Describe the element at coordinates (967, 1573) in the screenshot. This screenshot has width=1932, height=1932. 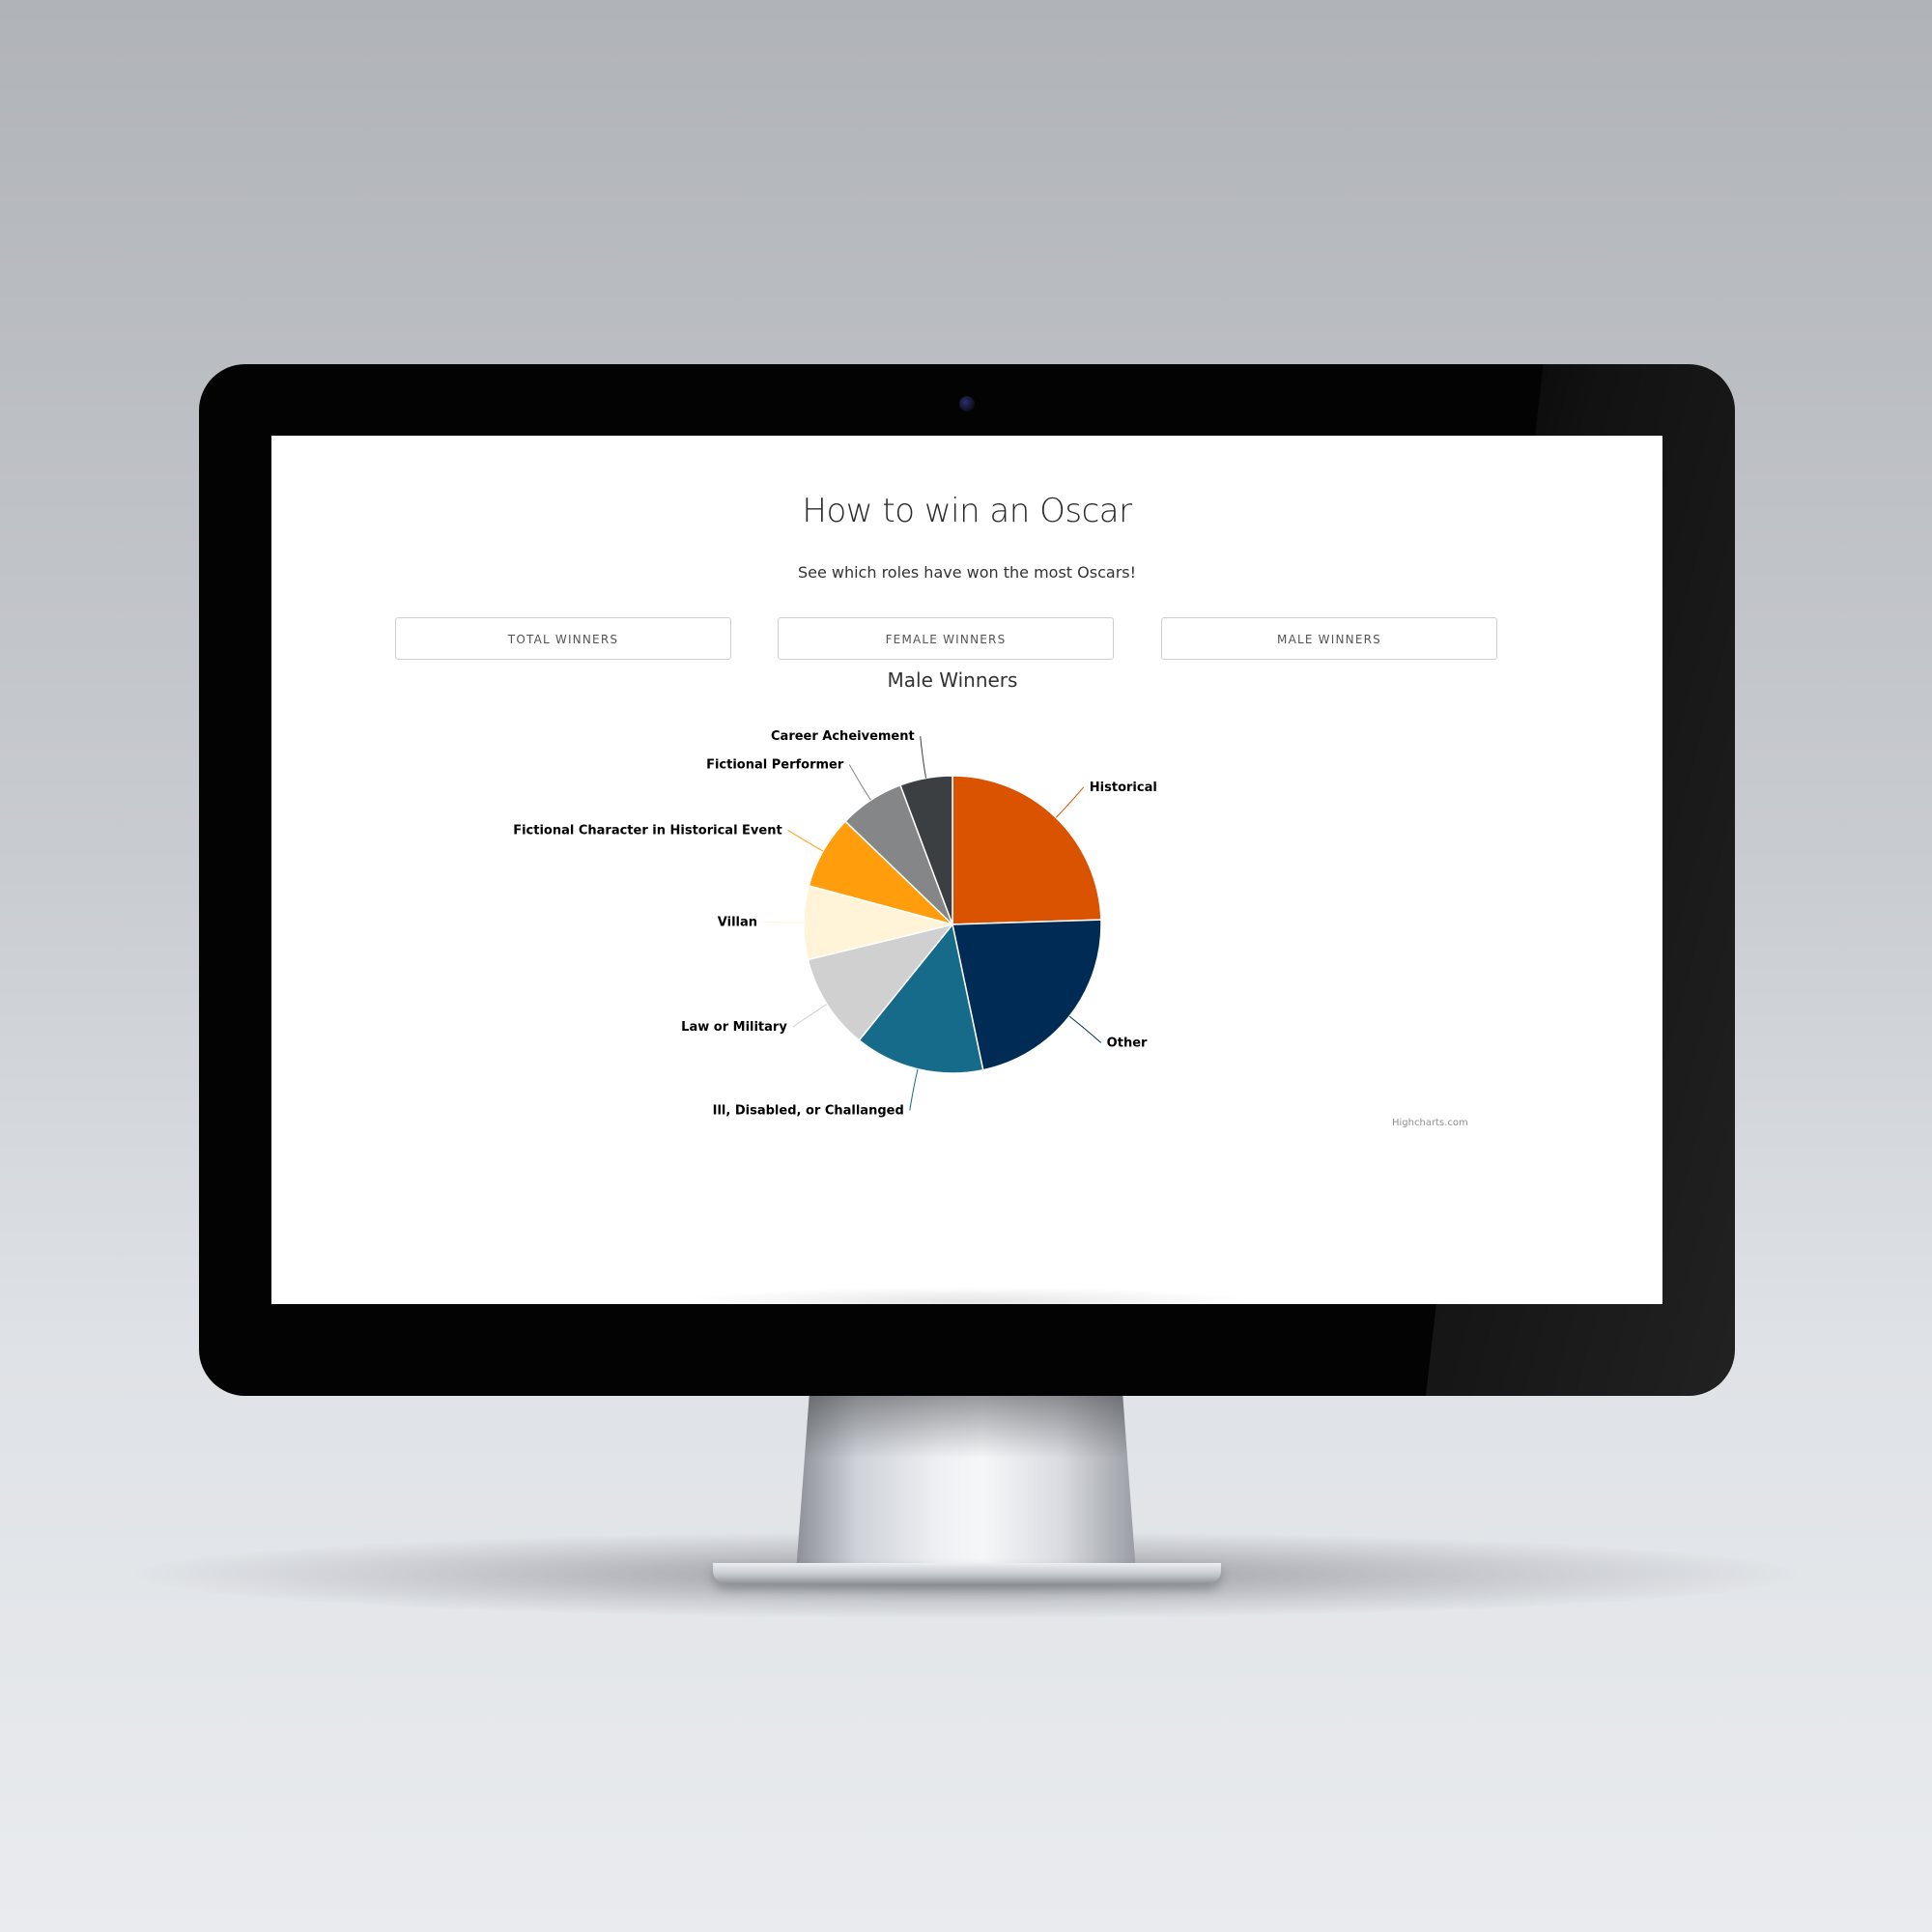
I see `monitor-stand-base` at that location.